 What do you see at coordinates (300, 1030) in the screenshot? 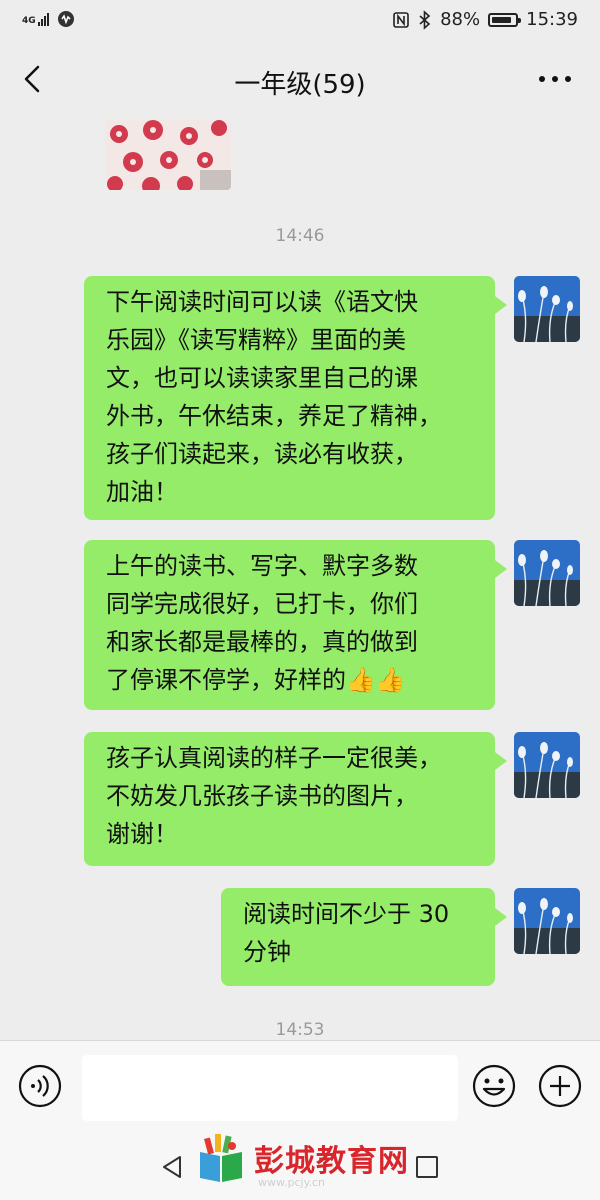
I see `timestamp: 14:53` at bounding box center [300, 1030].